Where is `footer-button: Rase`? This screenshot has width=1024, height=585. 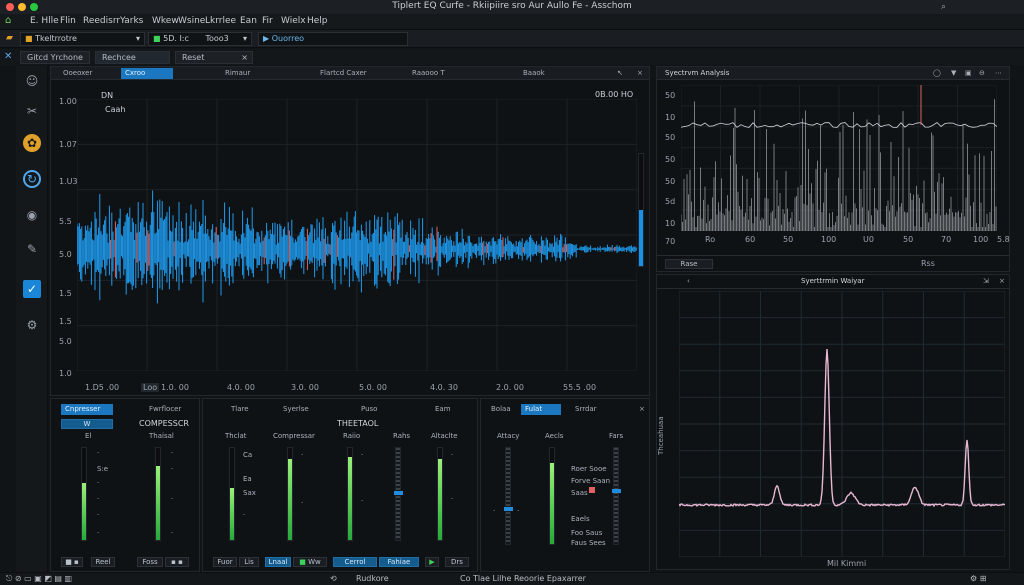
footer-button: Rase is located at coordinates (689, 264).